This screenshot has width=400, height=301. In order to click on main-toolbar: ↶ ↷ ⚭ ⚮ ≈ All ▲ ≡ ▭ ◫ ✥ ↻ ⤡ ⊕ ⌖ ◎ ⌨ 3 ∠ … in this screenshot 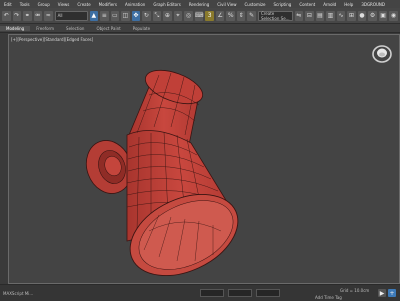, I will do `click(200, 16)`.